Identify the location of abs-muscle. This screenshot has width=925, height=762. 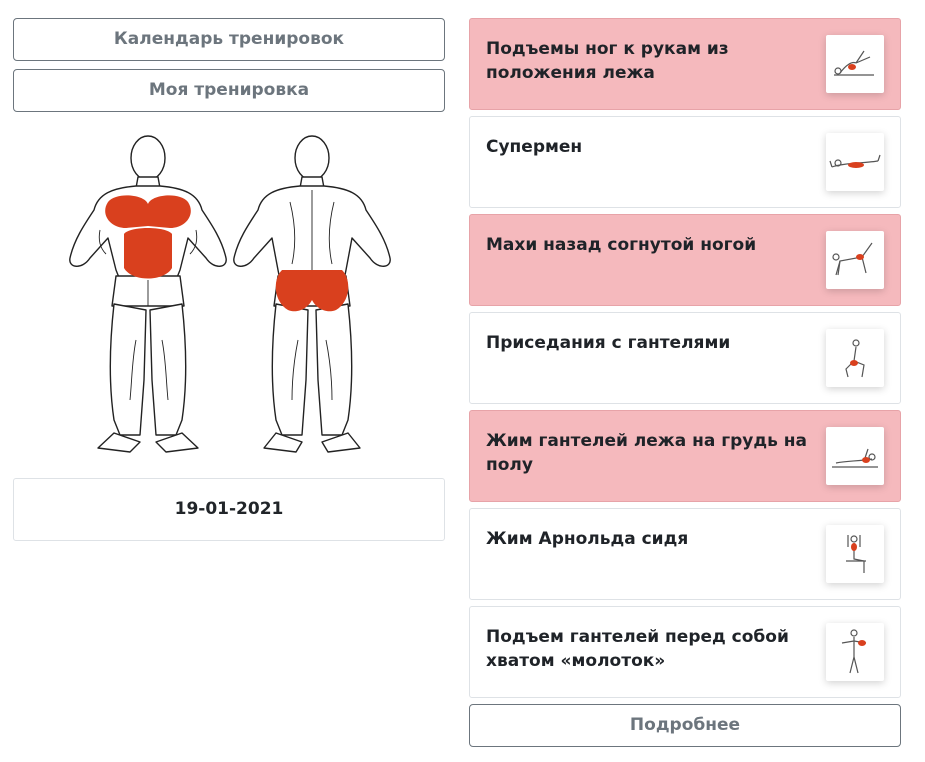
(148, 253).